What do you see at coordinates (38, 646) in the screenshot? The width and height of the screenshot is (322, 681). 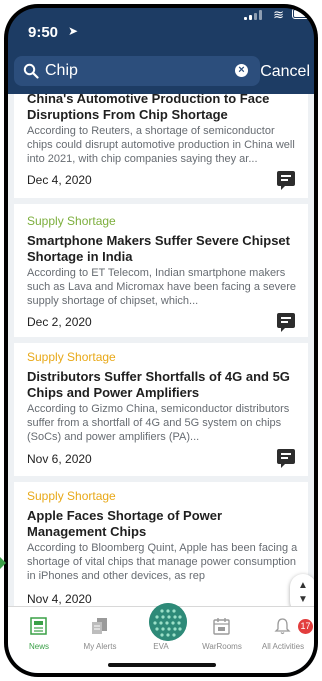 I see `tab-label: News` at bounding box center [38, 646].